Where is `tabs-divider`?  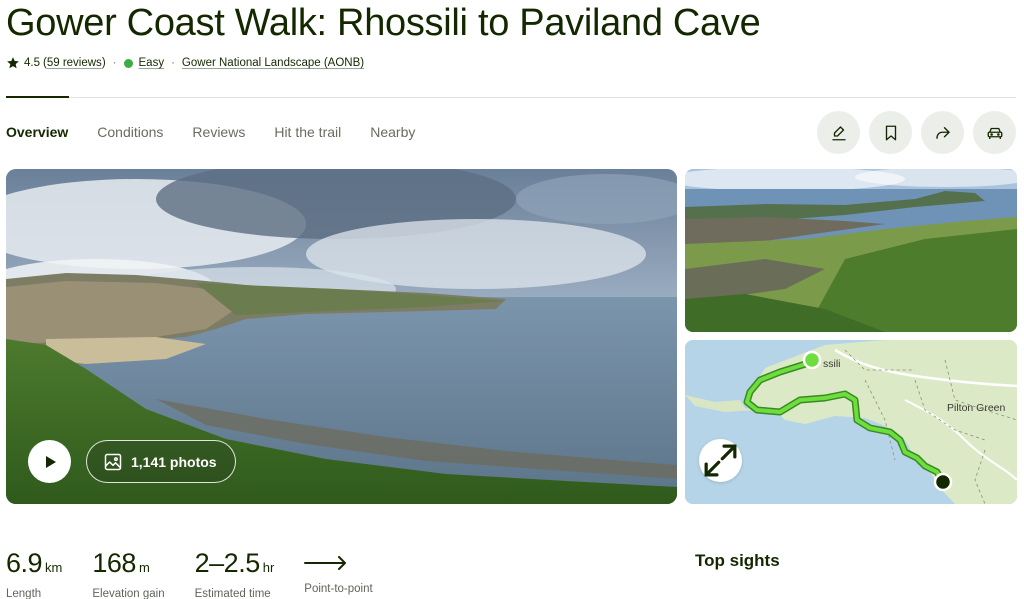
tabs-divider is located at coordinates (511, 97).